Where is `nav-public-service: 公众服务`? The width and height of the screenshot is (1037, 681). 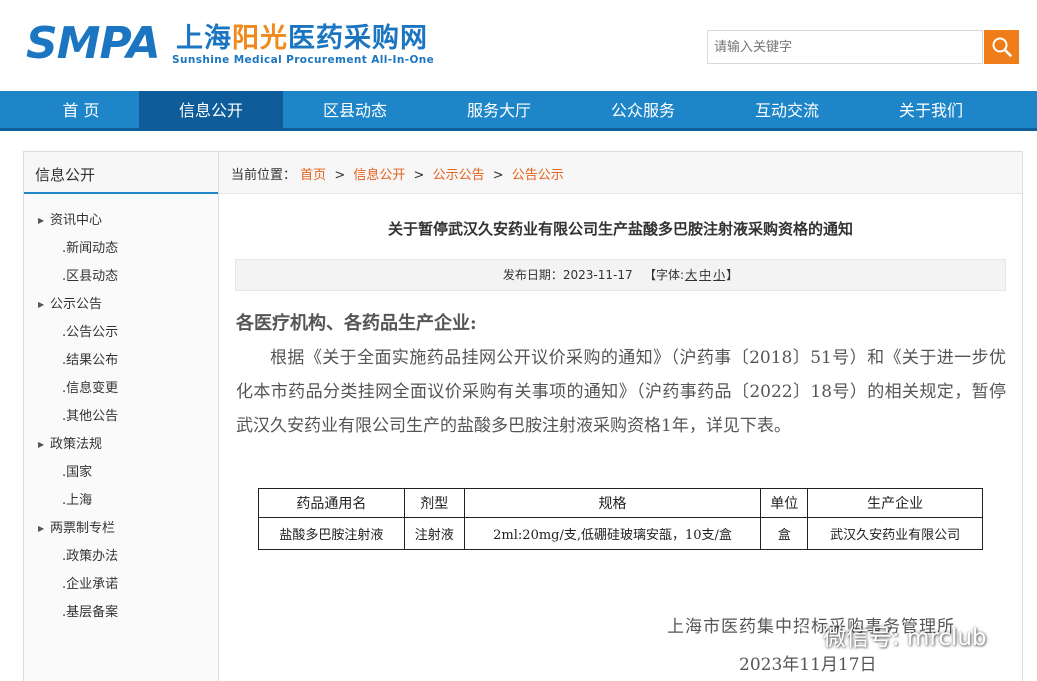 nav-public-service: 公众服务 is located at coordinates (643, 111).